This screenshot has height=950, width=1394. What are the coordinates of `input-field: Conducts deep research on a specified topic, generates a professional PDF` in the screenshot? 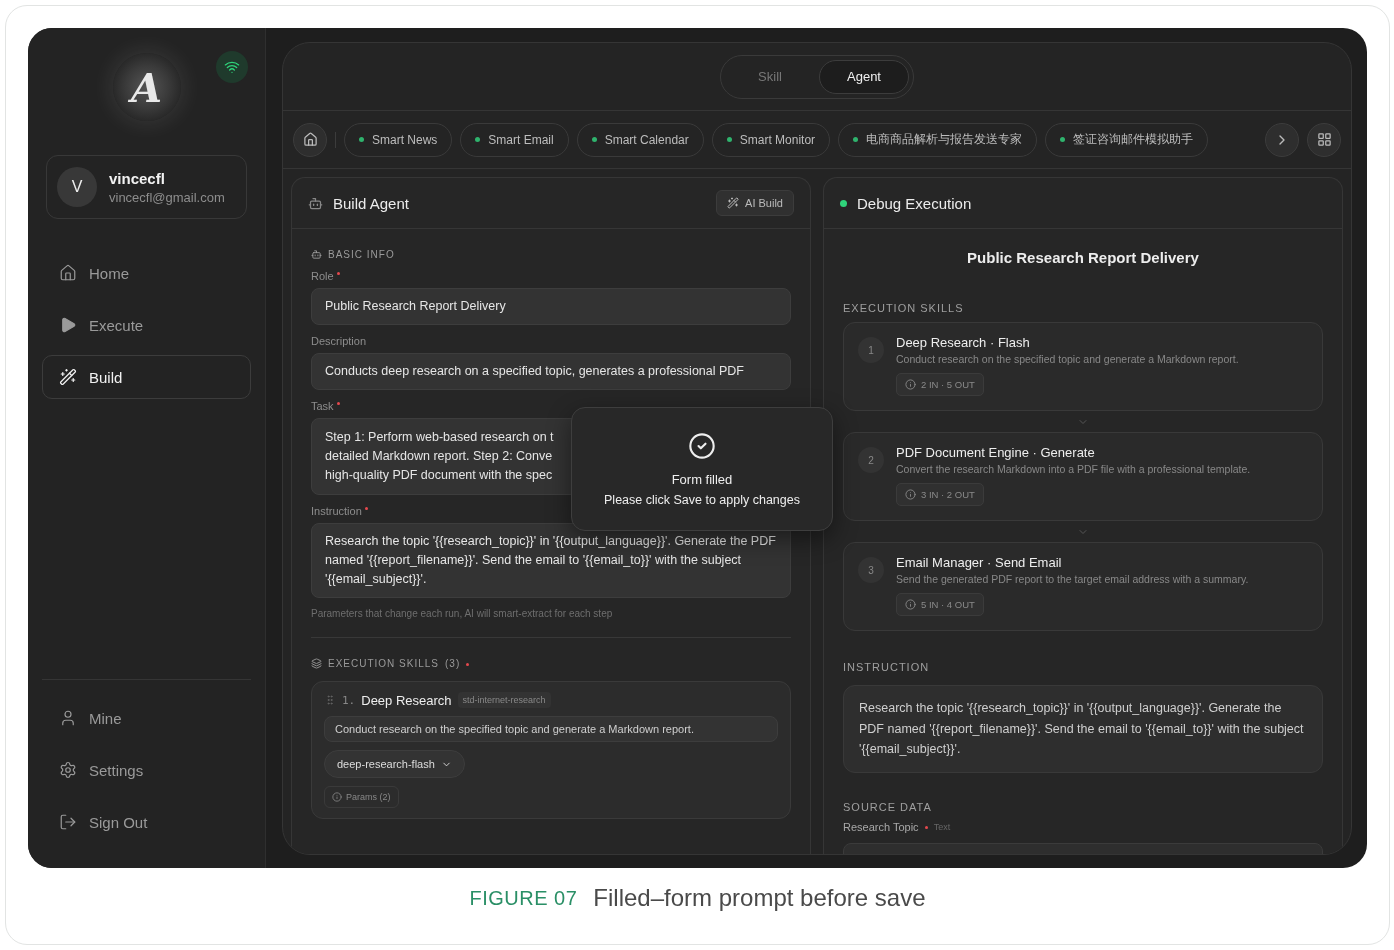 It's located at (551, 371).